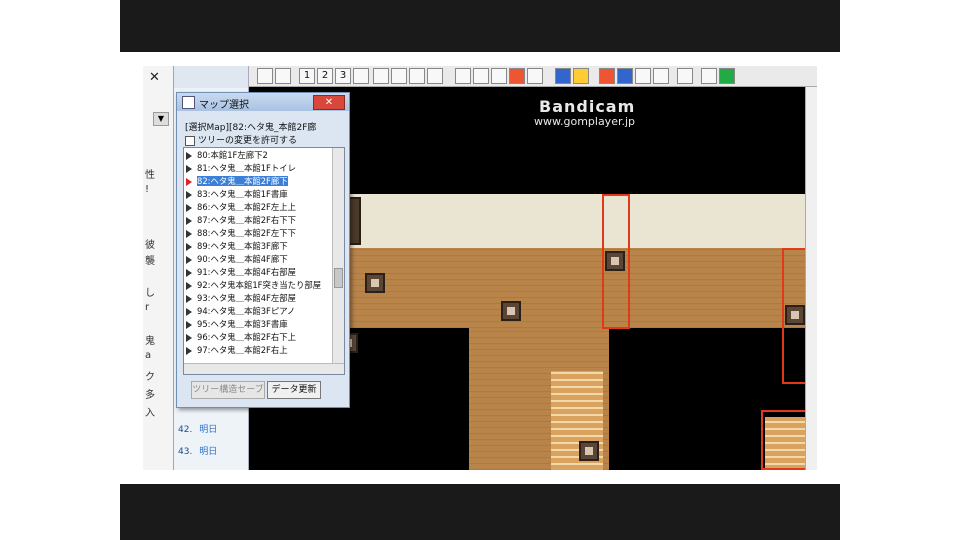  What do you see at coordinates (607, 76) in the screenshot?
I see `script-icon` at bounding box center [607, 76].